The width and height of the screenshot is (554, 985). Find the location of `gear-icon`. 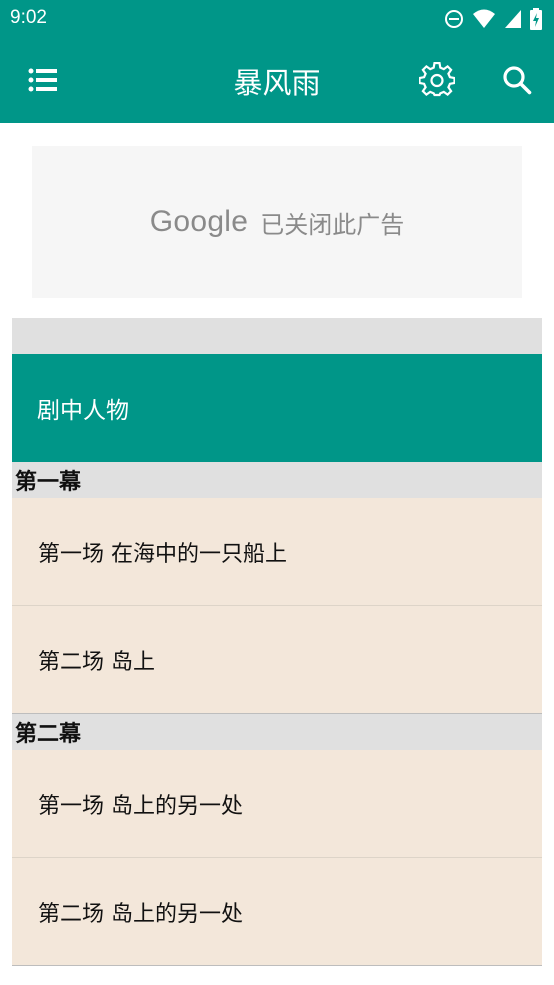

gear-icon is located at coordinates (437, 79).